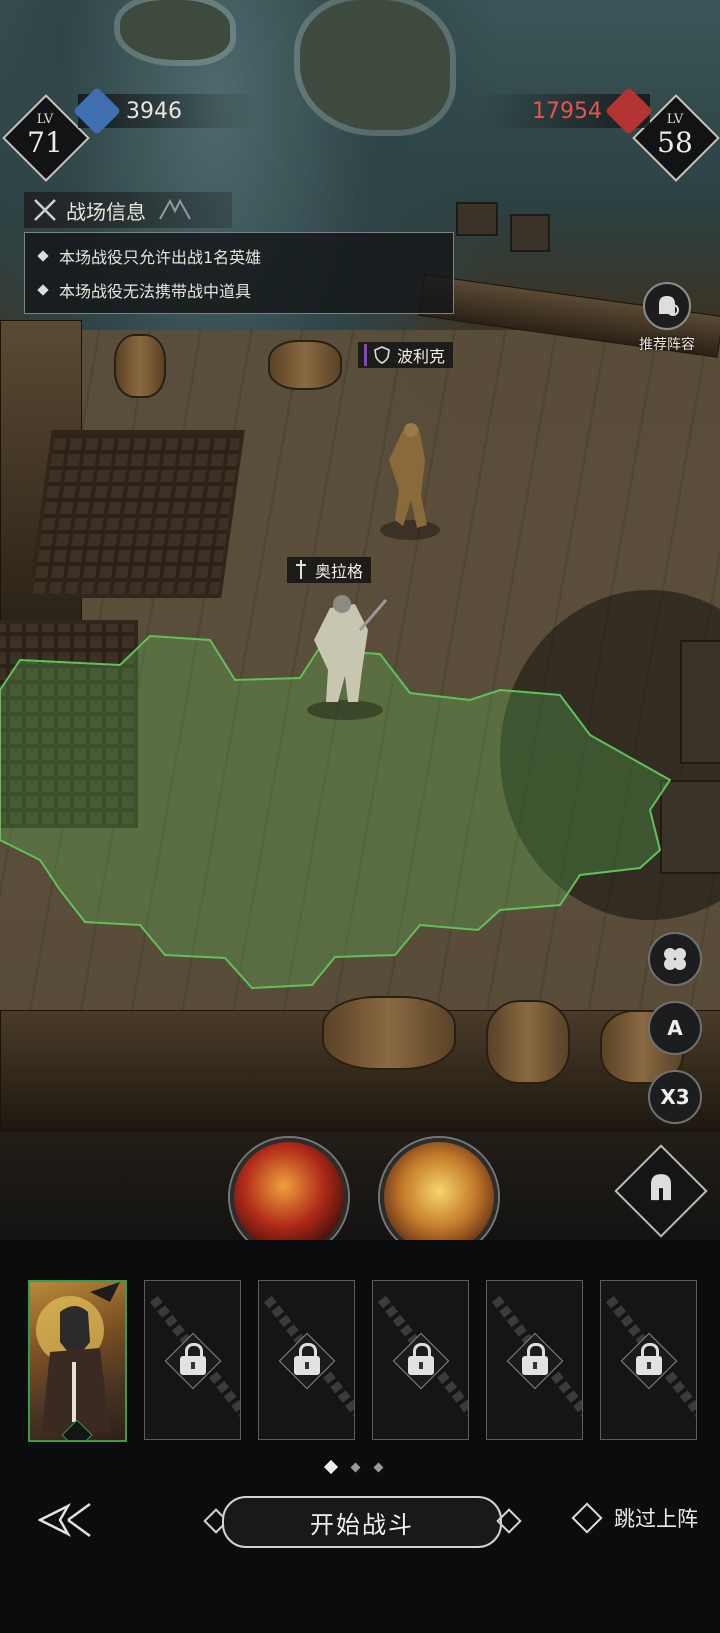 This screenshot has width=720, height=1633. I want to click on skill-orb-fire, so click(289, 1197).